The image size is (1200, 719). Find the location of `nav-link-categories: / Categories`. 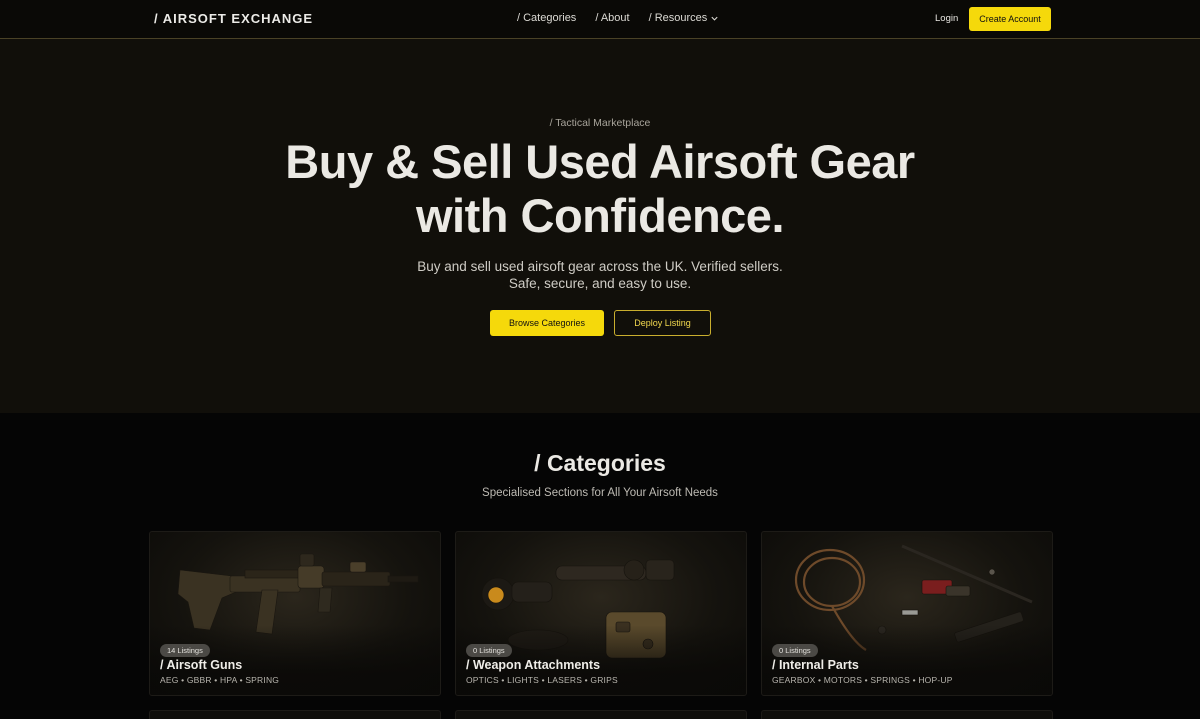

nav-link-categories: / Categories is located at coordinates (546, 18).